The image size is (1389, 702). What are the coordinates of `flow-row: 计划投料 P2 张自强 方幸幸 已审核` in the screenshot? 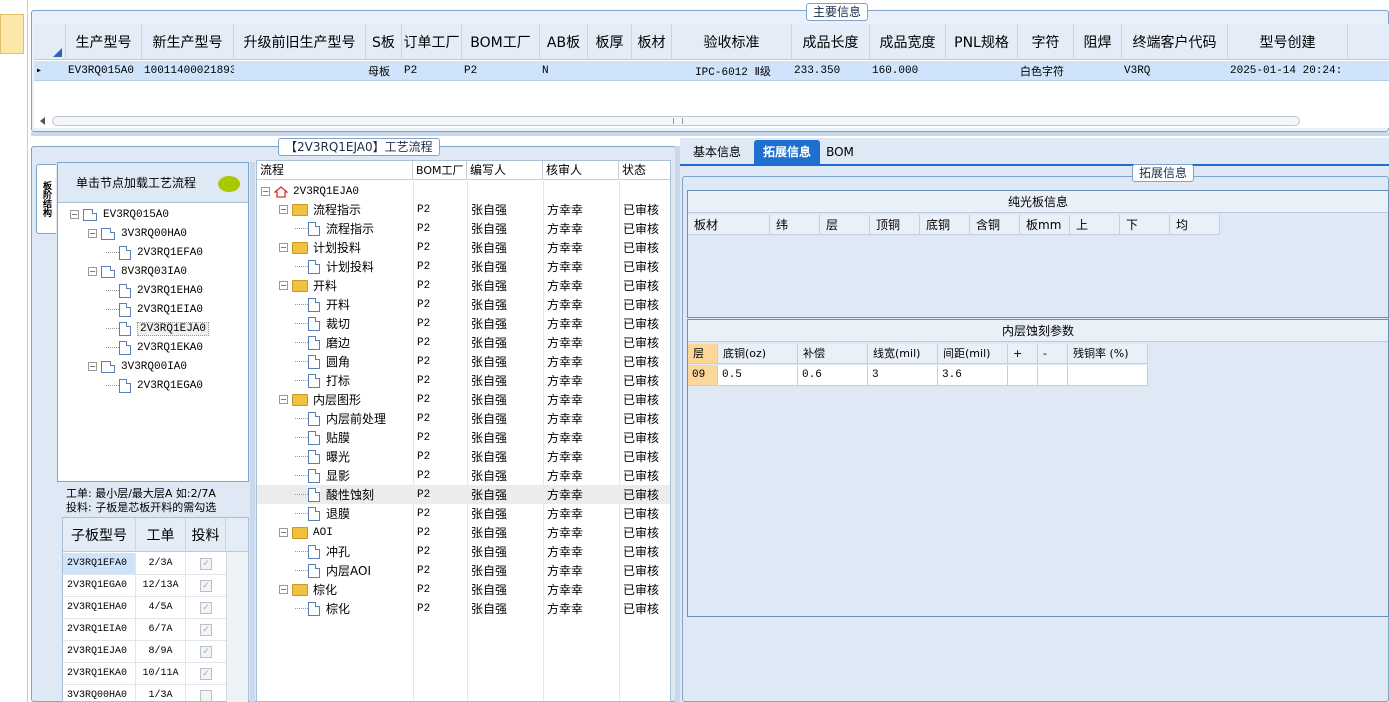 It's located at (463, 266).